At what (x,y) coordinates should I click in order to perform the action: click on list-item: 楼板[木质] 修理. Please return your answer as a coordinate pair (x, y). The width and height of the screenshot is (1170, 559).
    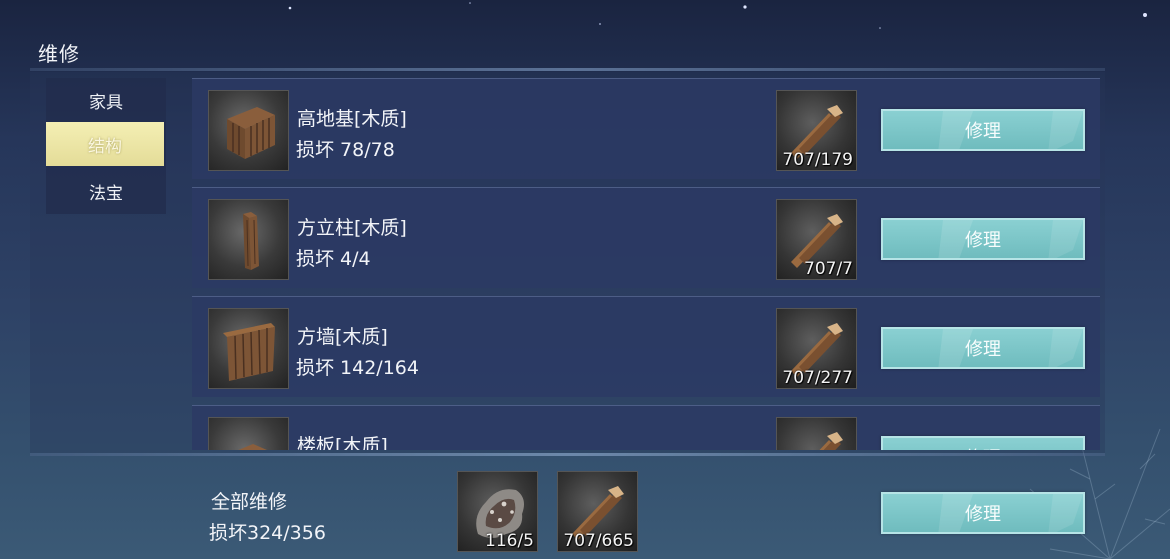
    Looking at the image, I should click on (646, 427).